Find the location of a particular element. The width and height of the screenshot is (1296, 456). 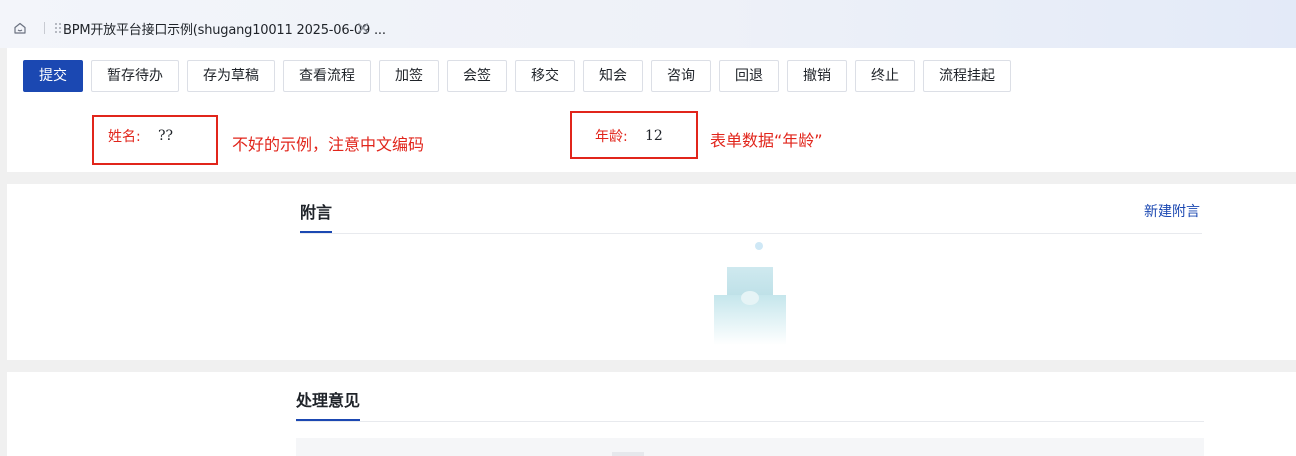

add-signer-button: 加签 is located at coordinates (409, 76).